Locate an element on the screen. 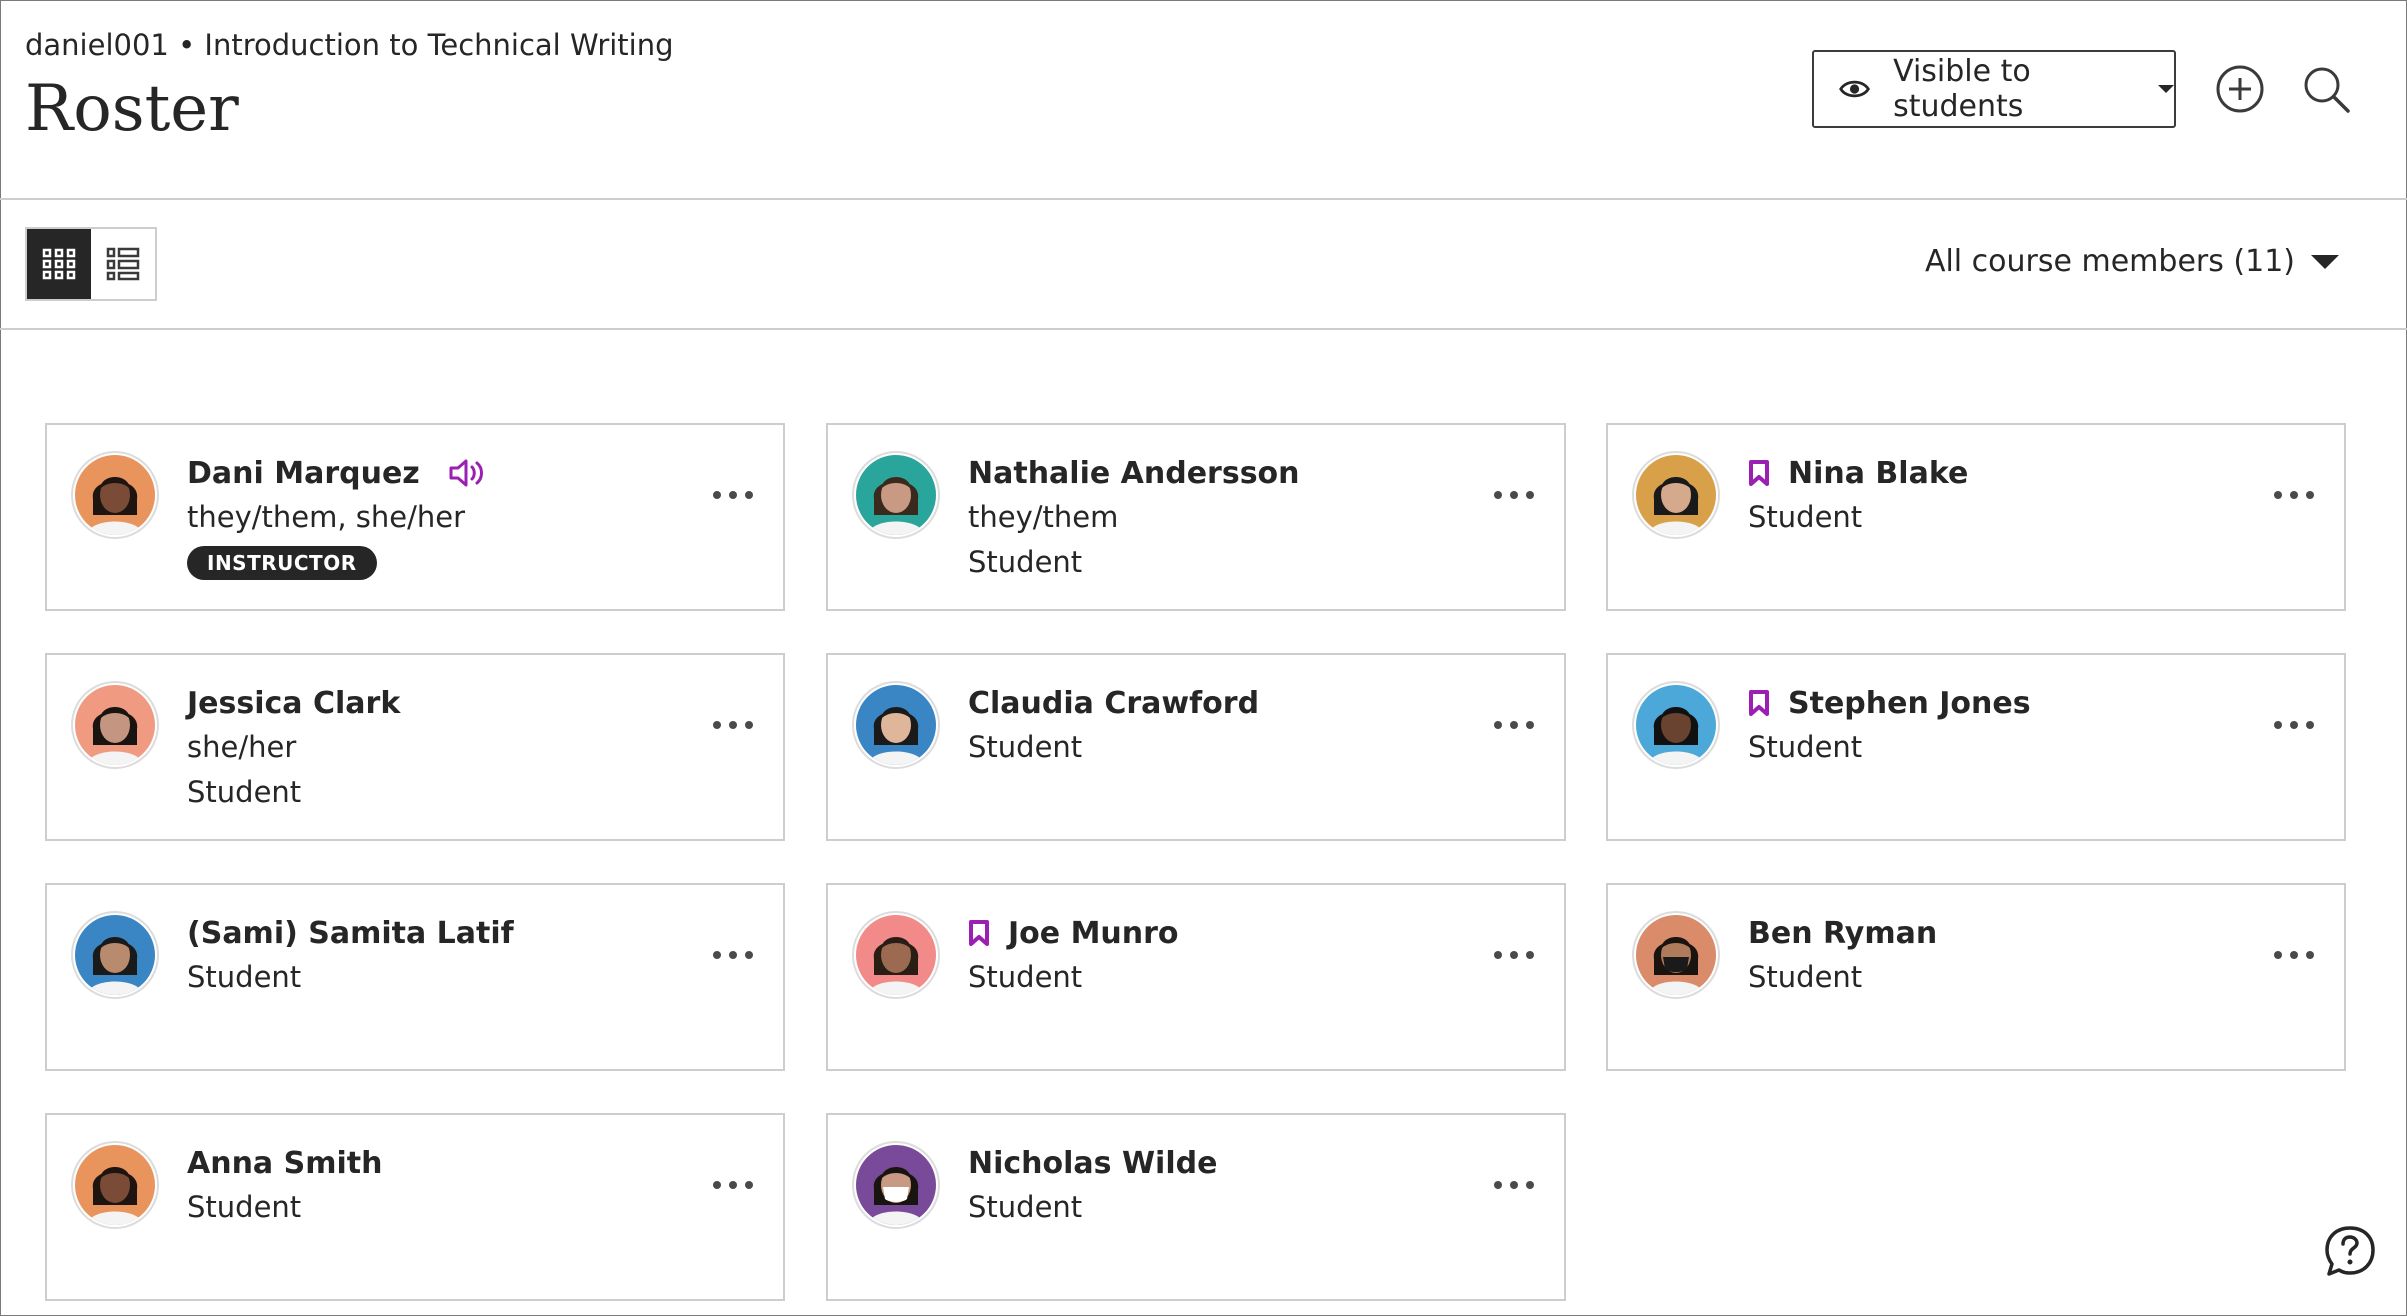 The image size is (2407, 1316). name-row: Dani Marquez is located at coordinates (336, 473).